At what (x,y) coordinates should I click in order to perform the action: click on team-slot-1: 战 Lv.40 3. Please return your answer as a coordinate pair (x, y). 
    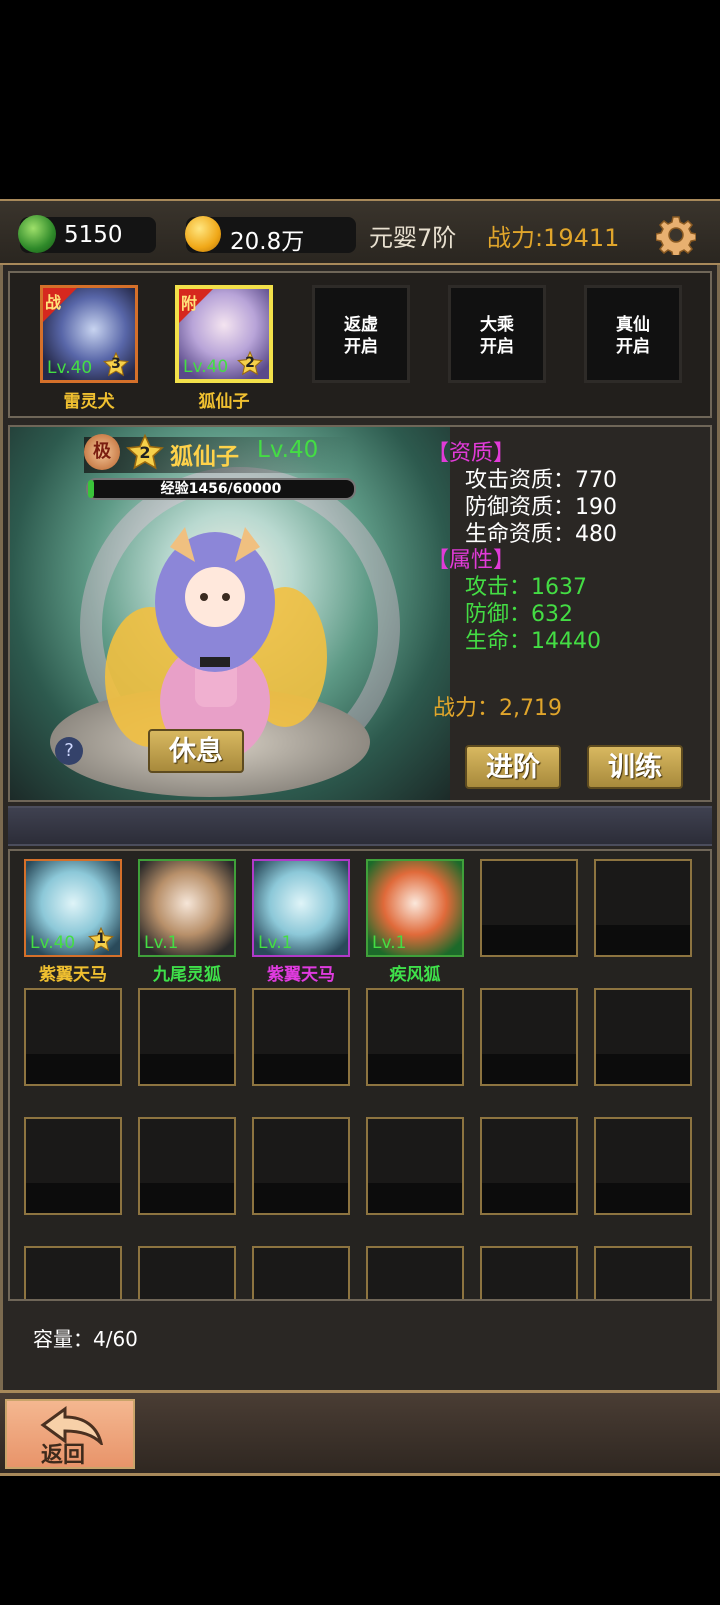
    Looking at the image, I should click on (89, 334).